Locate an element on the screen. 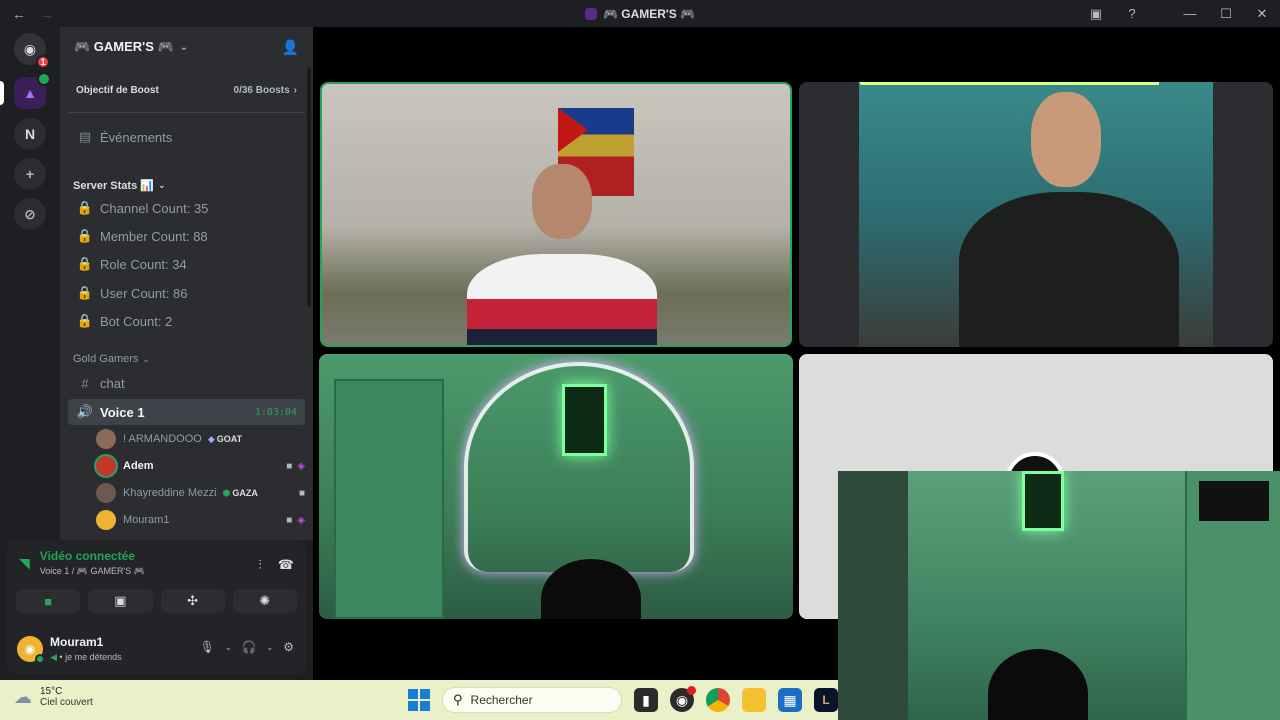 This screenshot has width=1280, height=720. chevron-right-icon: › is located at coordinates (295, 90).